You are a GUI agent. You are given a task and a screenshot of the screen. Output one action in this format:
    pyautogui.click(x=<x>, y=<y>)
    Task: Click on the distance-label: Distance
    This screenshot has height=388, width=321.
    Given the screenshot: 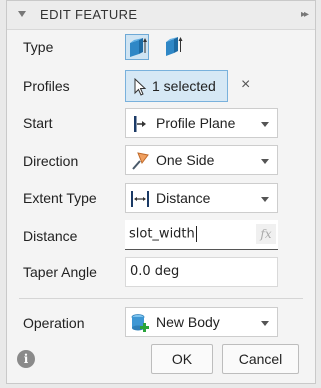 What is the action you would take?
    pyautogui.click(x=50, y=236)
    